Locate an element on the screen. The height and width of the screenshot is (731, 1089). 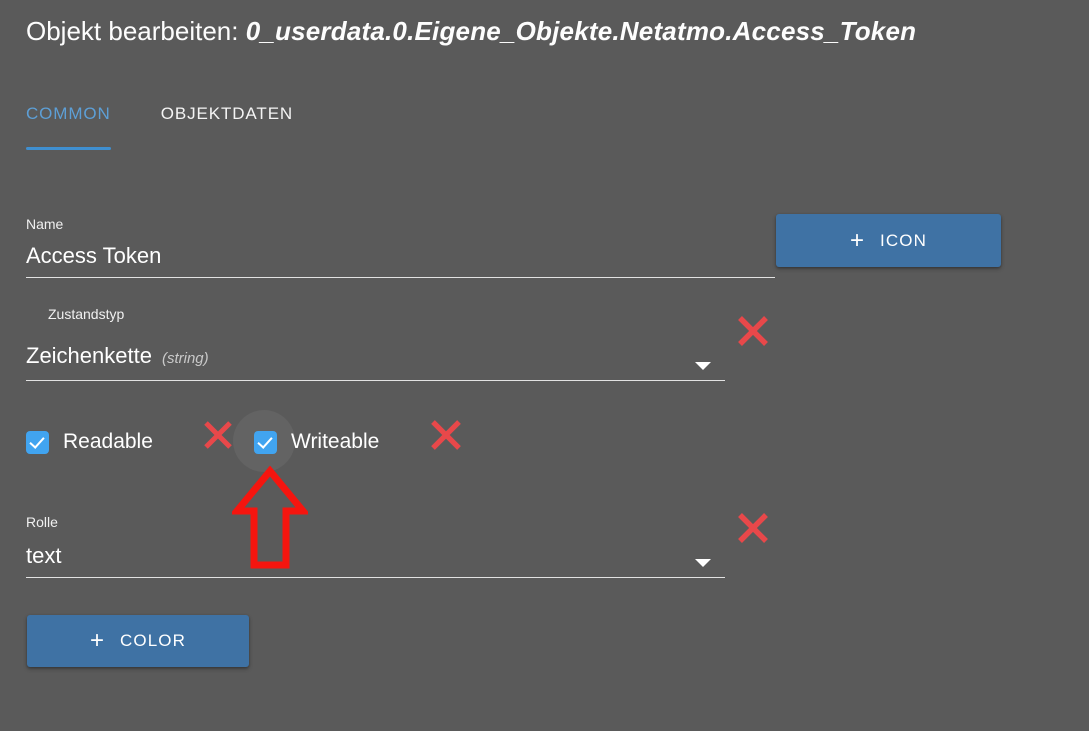
role-select: Rolle text is located at coordinates (375, 545).